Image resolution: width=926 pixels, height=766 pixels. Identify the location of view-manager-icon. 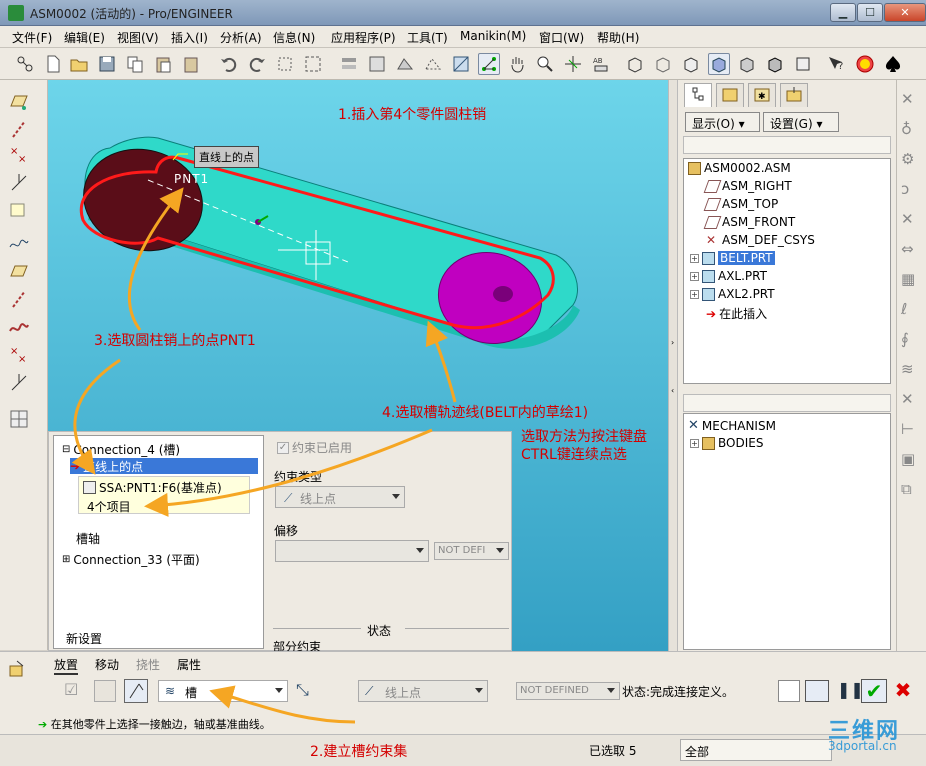
(405, 64).